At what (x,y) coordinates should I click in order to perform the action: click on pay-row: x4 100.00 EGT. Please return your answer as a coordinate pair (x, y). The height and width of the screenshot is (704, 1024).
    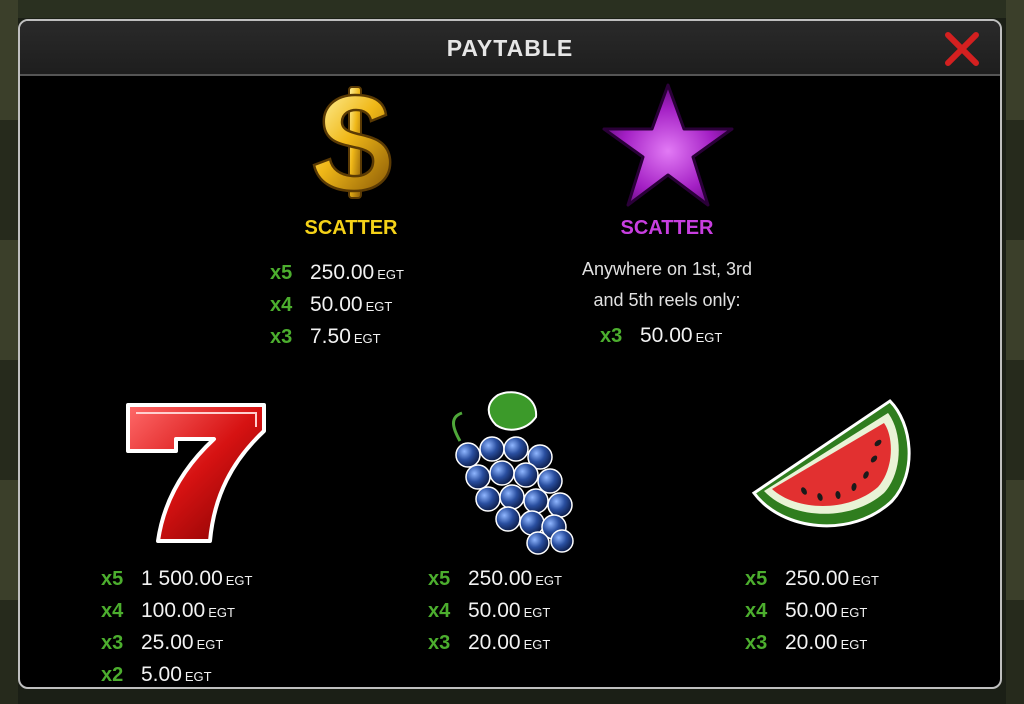
    Looking at the image, I should click on (168, 610).